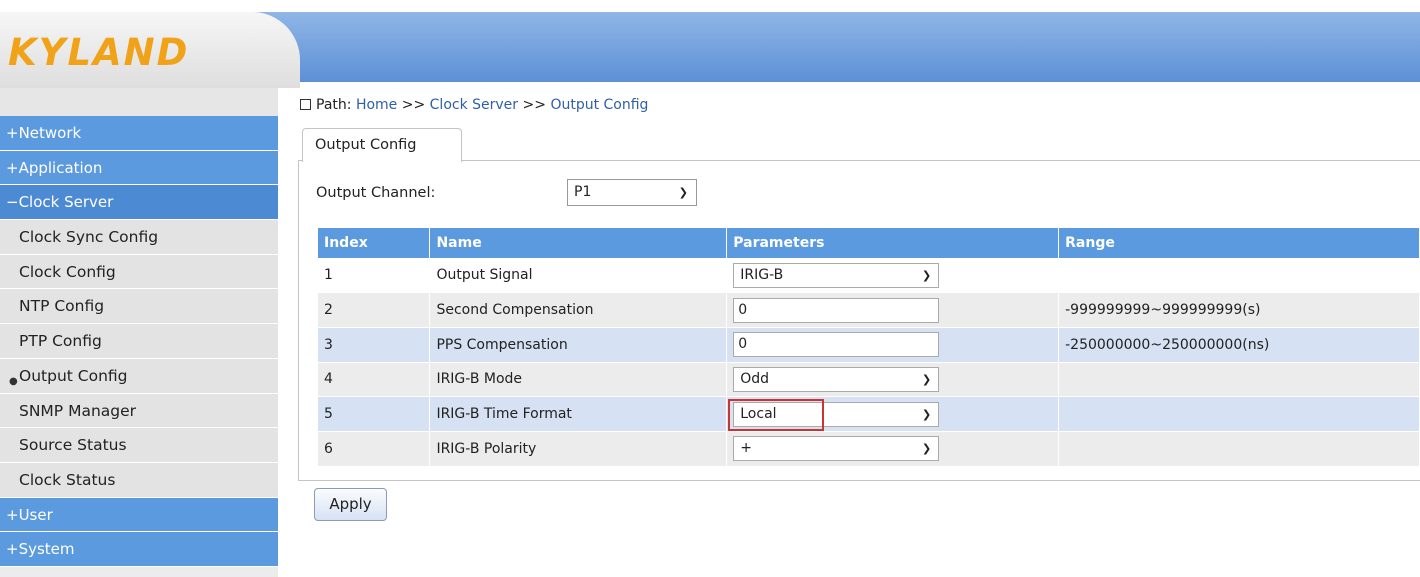 Image resolution: width=1420 pixels, height=577 pixels. Describe the element at coordinates (578, 380) in the screenshot. I see `row-name: IRIG-B Mode` at that location.